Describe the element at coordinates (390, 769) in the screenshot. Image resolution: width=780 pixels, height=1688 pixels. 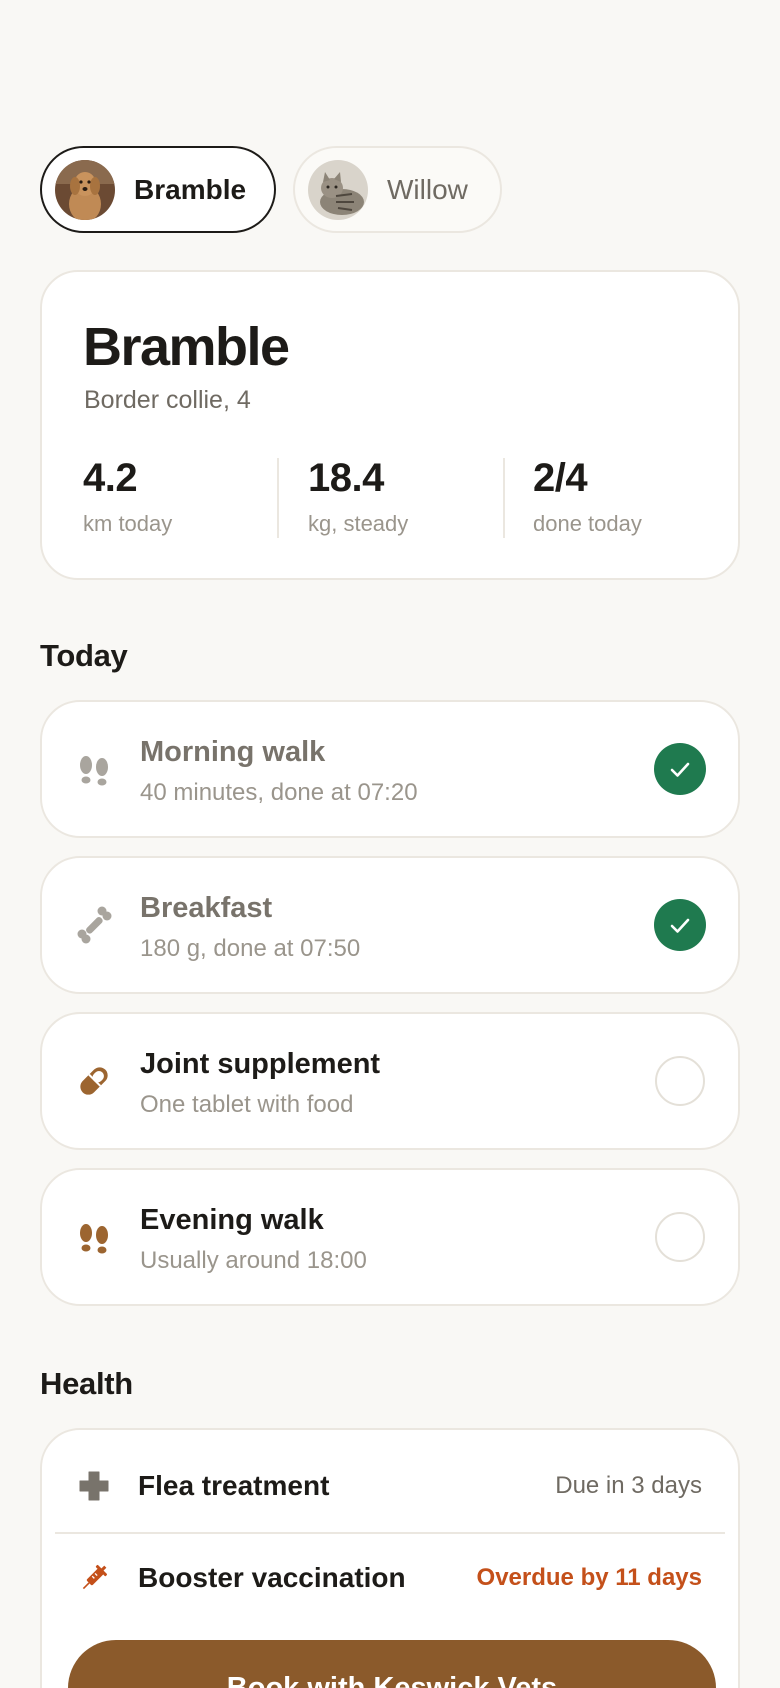
I see `task-morning-walk: Morning walk 40 minutes, done at 07:20` at that location.